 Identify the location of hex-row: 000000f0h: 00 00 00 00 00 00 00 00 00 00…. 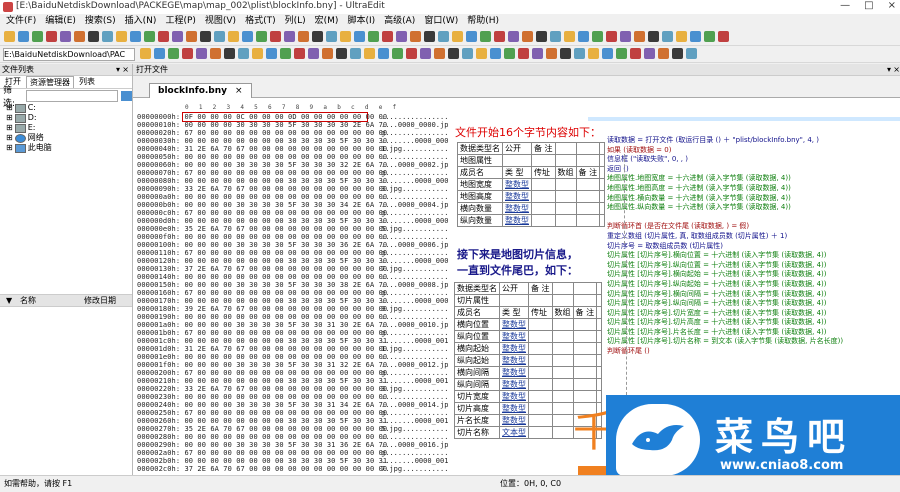
(262, 237).